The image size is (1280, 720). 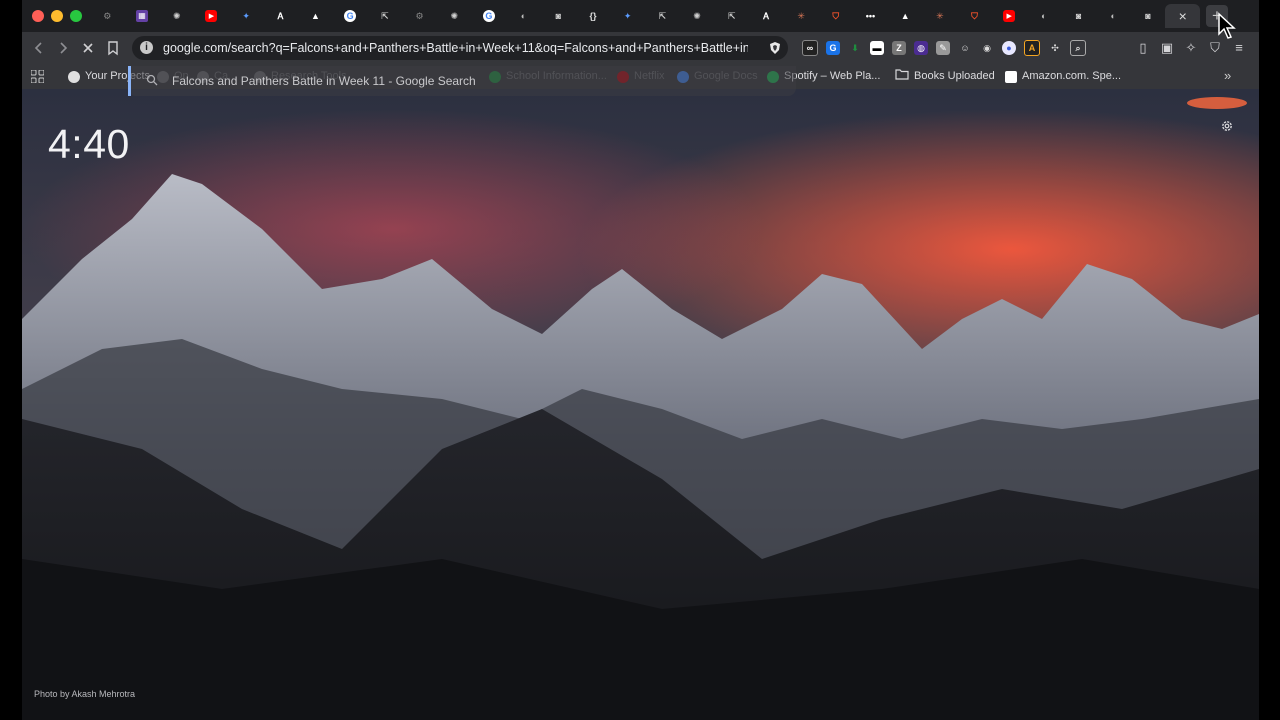 I want to click on brave-icon: ⛉, so click(x=974, y=15).